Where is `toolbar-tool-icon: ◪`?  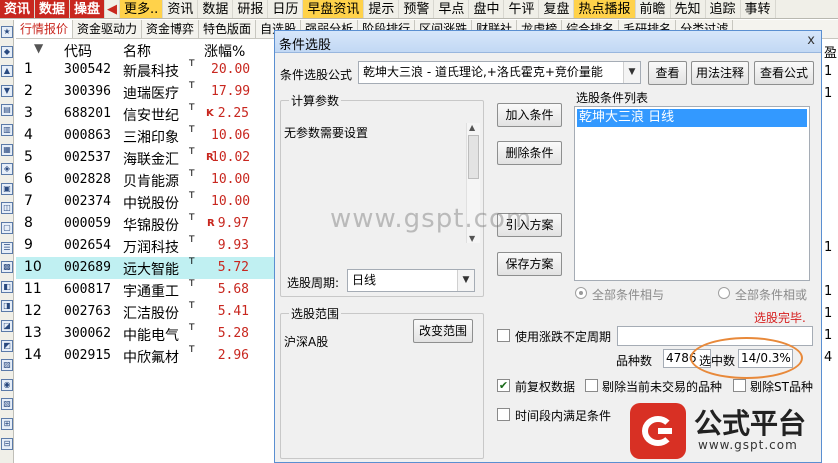 toolbar-tool-icon: ◪ is located at coordinates (7, 326).